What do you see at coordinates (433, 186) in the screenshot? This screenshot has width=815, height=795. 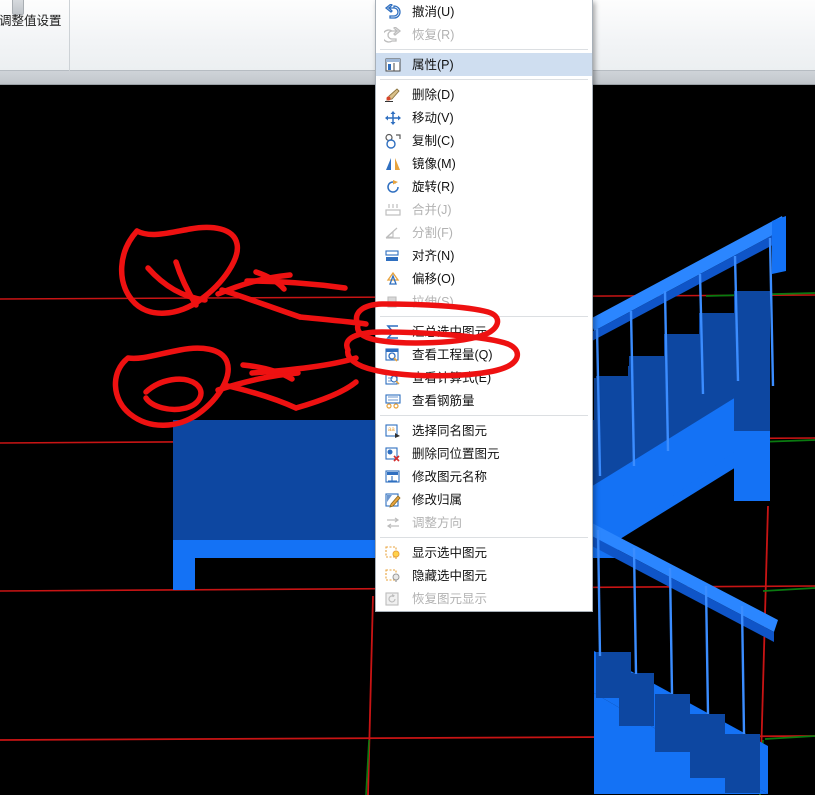 I see `menu-item-label: 旋转(R)` at bounding box center [433, 186].